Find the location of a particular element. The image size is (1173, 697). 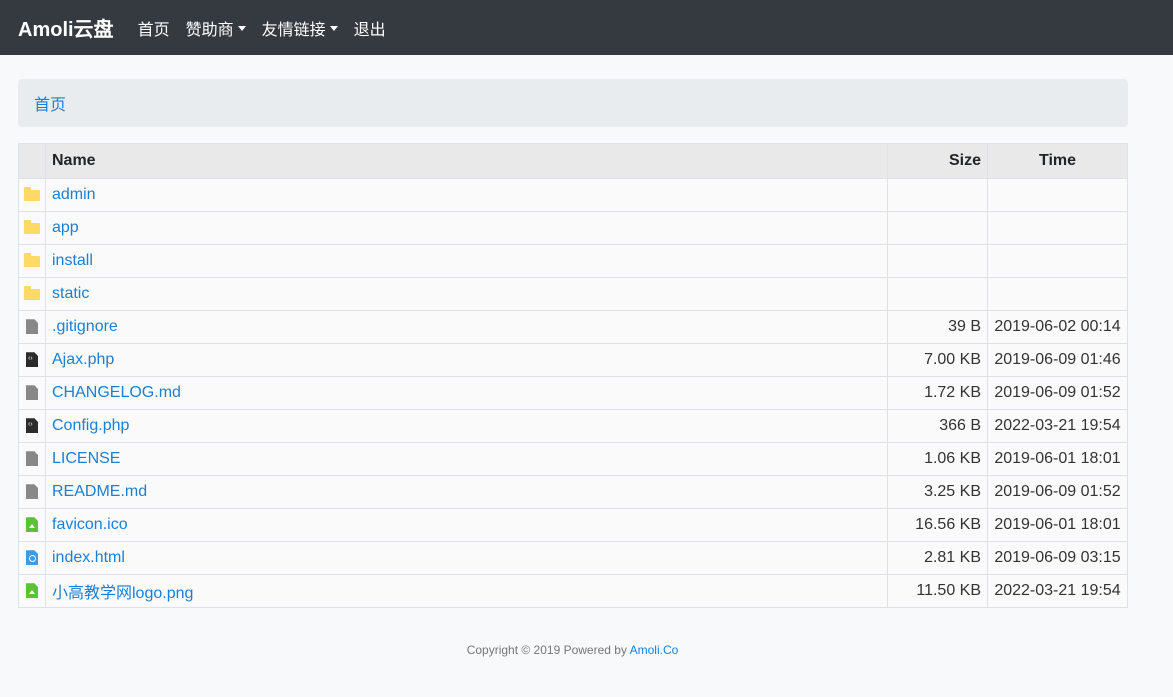

file-size: 3.25 KB is located at coordinates (937, 492).